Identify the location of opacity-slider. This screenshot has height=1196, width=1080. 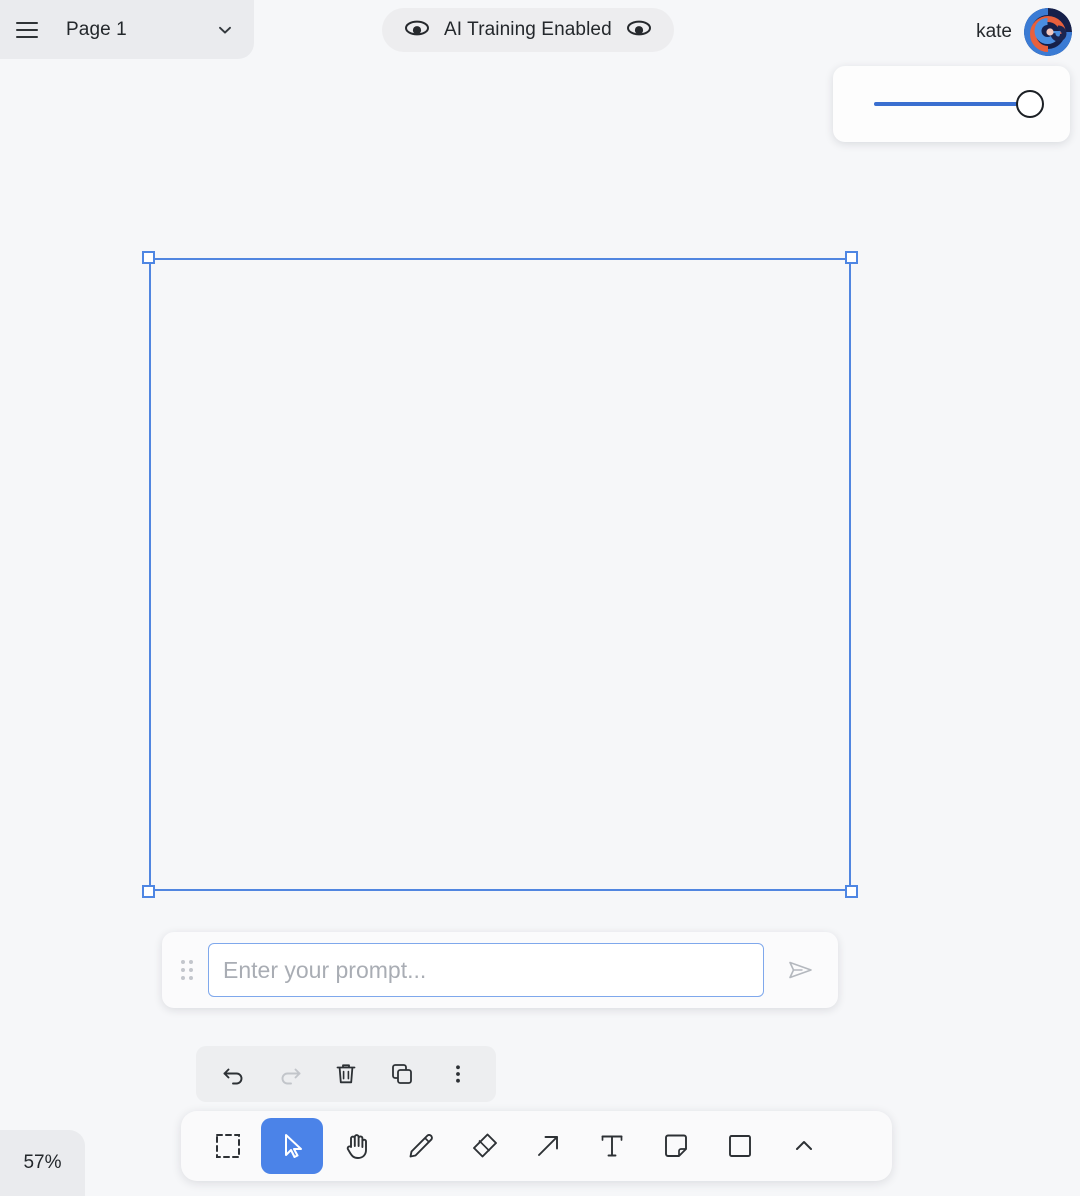
(952, 104).